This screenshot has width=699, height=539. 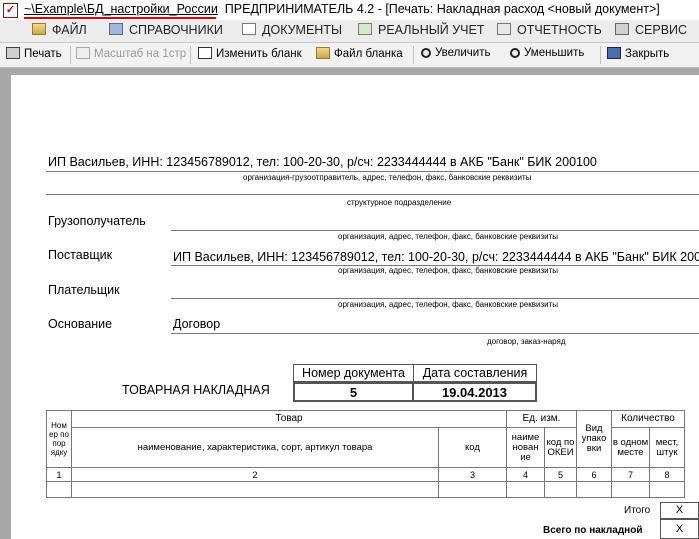 I want to click on zoom-out-icon, so click(x=515, y=53).